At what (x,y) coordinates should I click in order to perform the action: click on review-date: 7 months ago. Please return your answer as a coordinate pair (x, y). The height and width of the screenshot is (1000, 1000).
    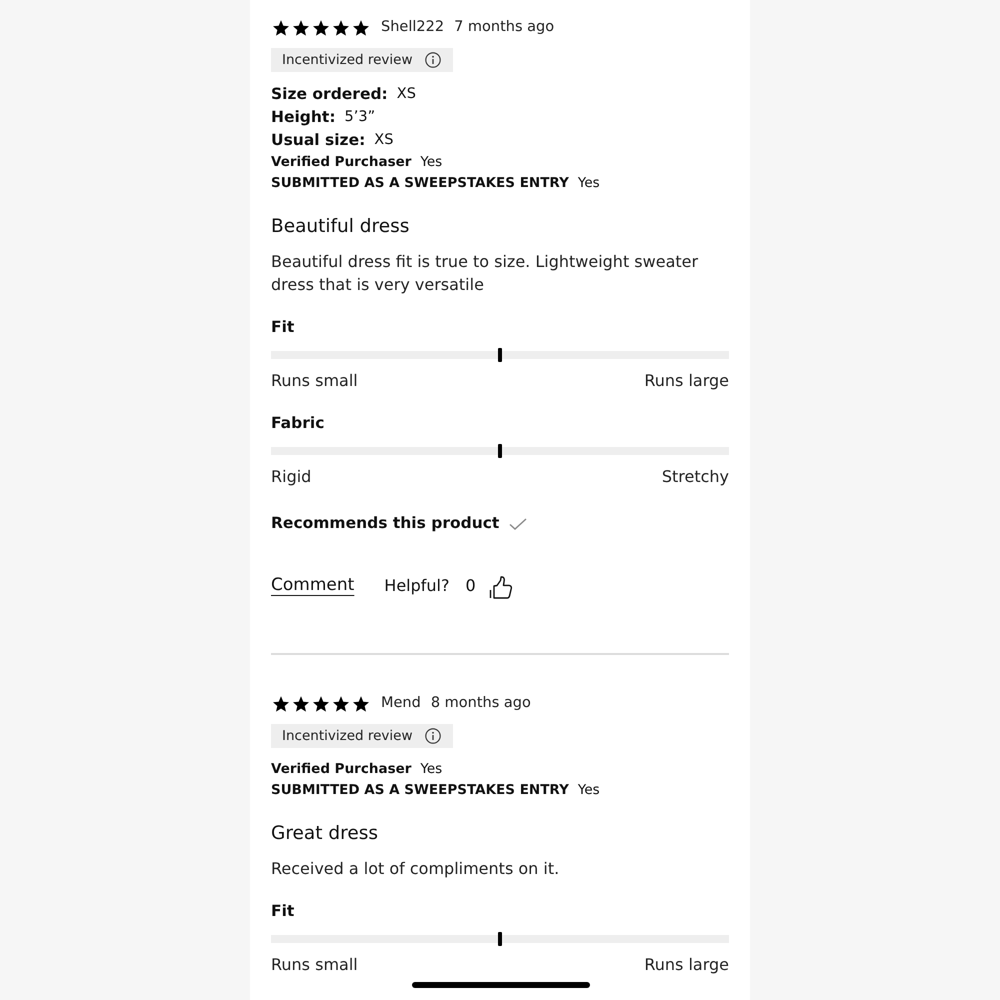
    Looking at the image, I should click on (504, 28).